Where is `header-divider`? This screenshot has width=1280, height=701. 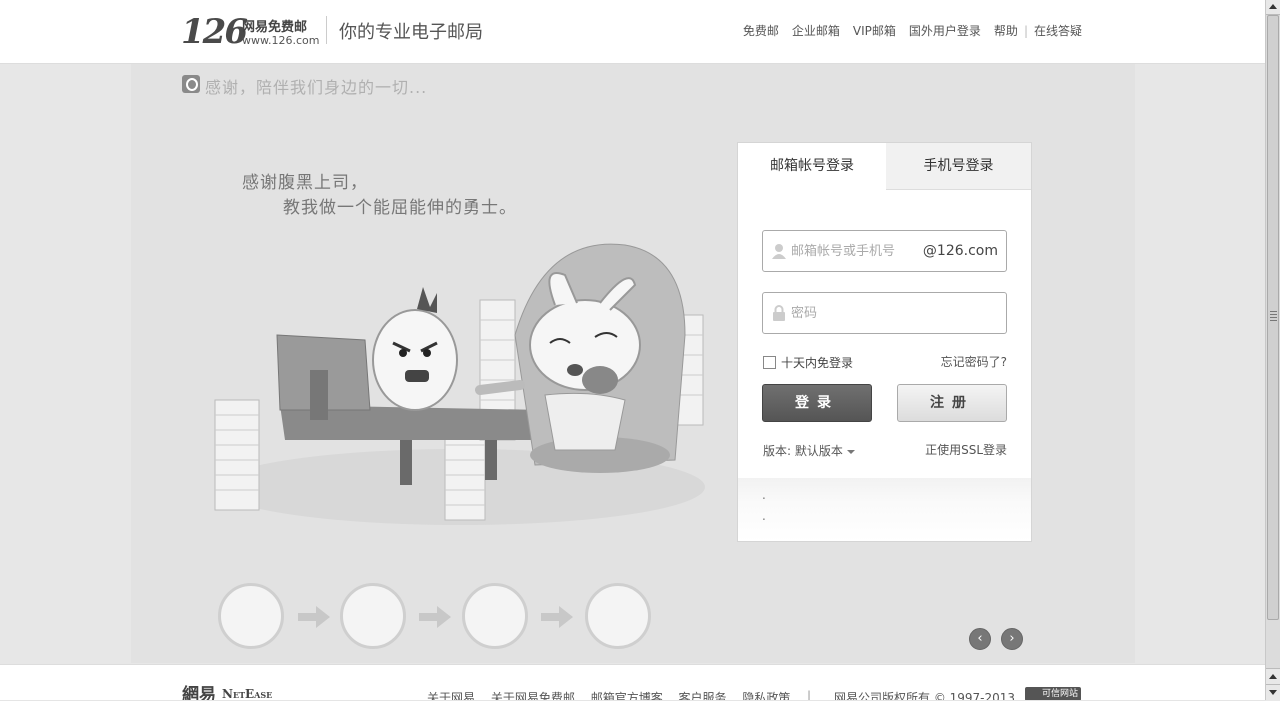 header-divider is located at coordinates (326, 30).